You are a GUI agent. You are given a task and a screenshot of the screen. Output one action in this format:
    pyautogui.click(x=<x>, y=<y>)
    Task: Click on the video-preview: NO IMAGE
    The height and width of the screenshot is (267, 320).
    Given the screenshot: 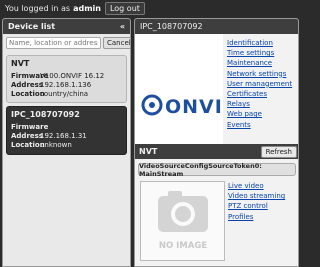 What is the action you would take?
    pyautogui.click(x=182, y=221)
    